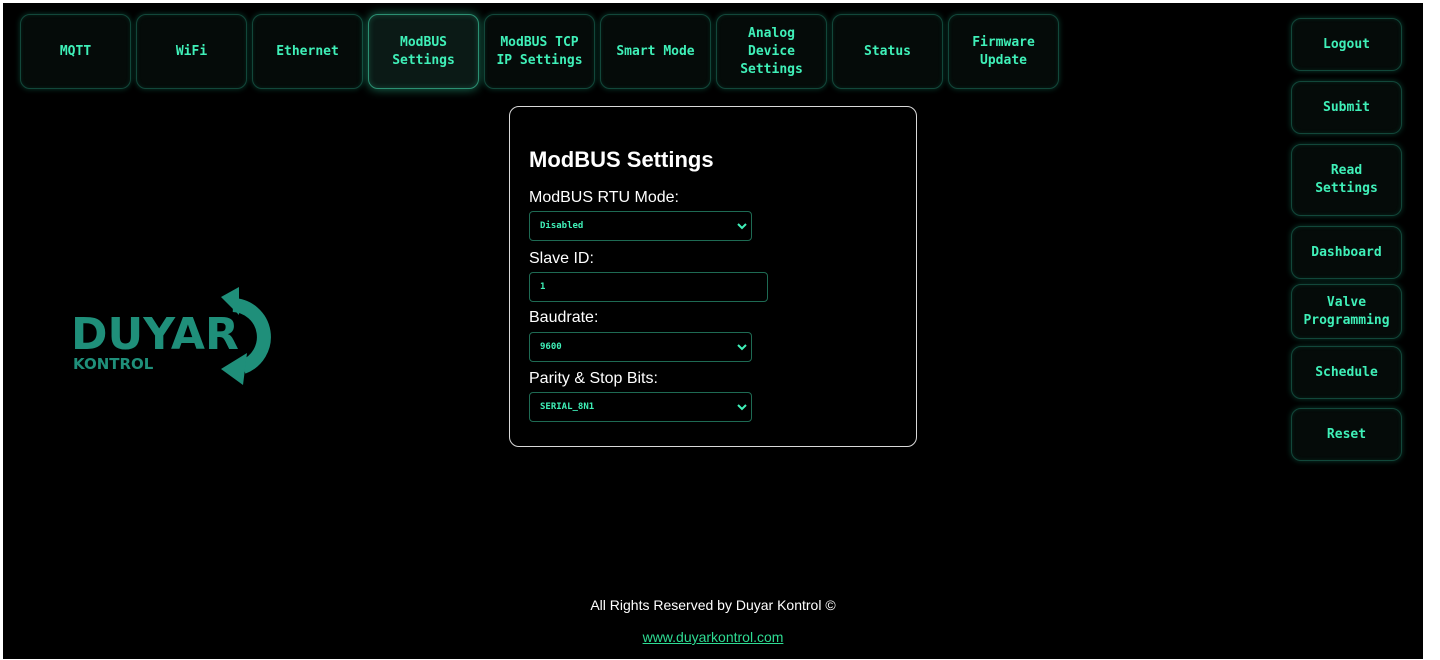 This screenshot has height=660, width=1440. Describe the element at coordinates (640, 407) in the screenshot. I see `parity-select: SERIAL_8N1` at that location.